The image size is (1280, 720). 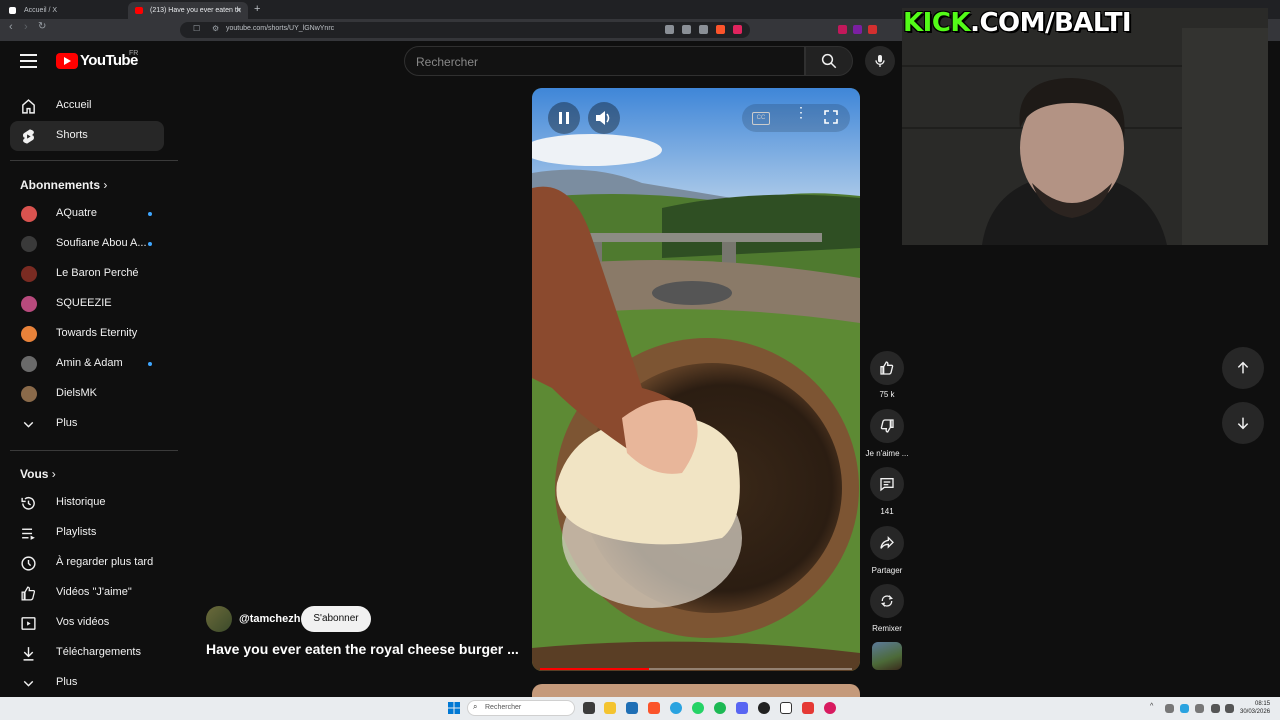 I want to click on previous-short-button, so click(x=1243, y=368).